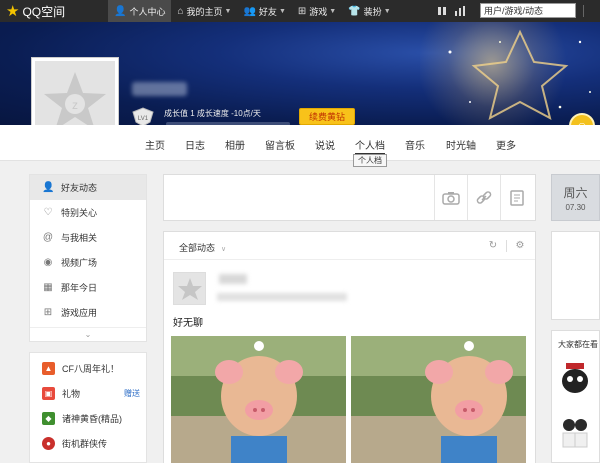 This screenshot has width=600, height=463. What do you see at coordinates (48, 368) in the screenshot?
I see `cf-game-icon: ▲` at bounding box center [48, 368].